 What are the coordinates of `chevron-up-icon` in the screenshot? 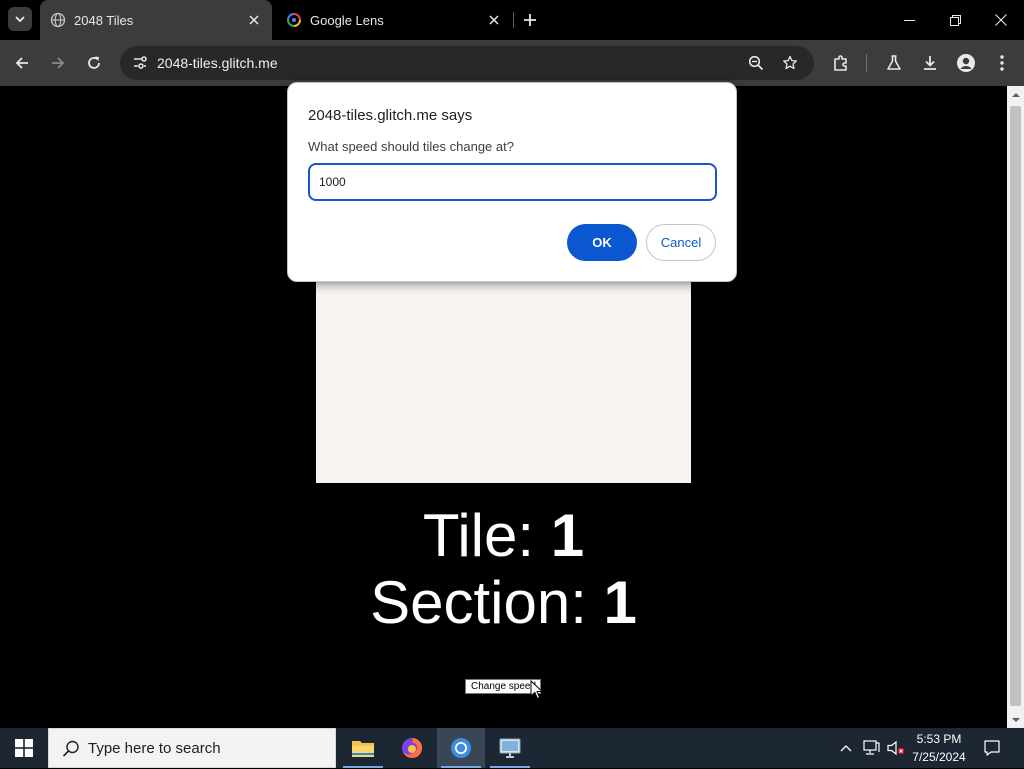 It's located at (846, 748).